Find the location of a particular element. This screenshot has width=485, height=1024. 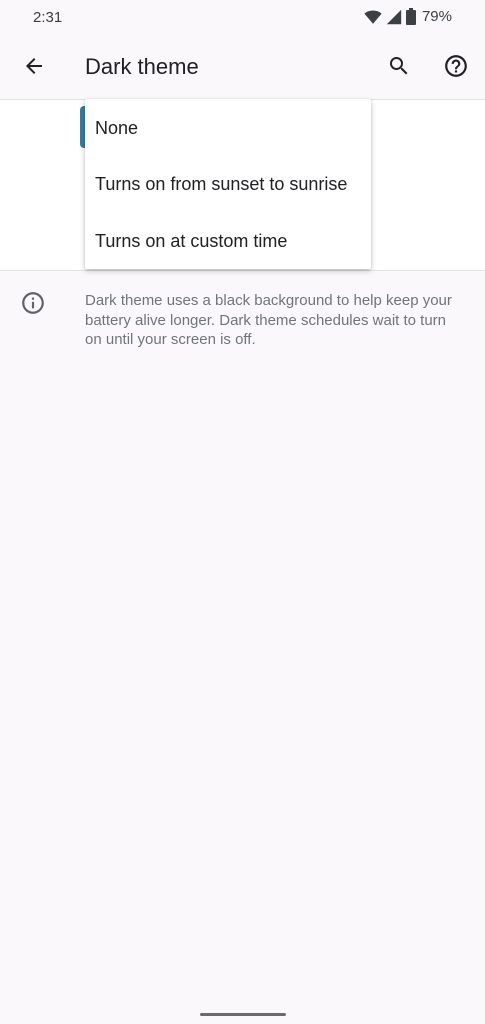

back-button is located at coordinates (34, 68).